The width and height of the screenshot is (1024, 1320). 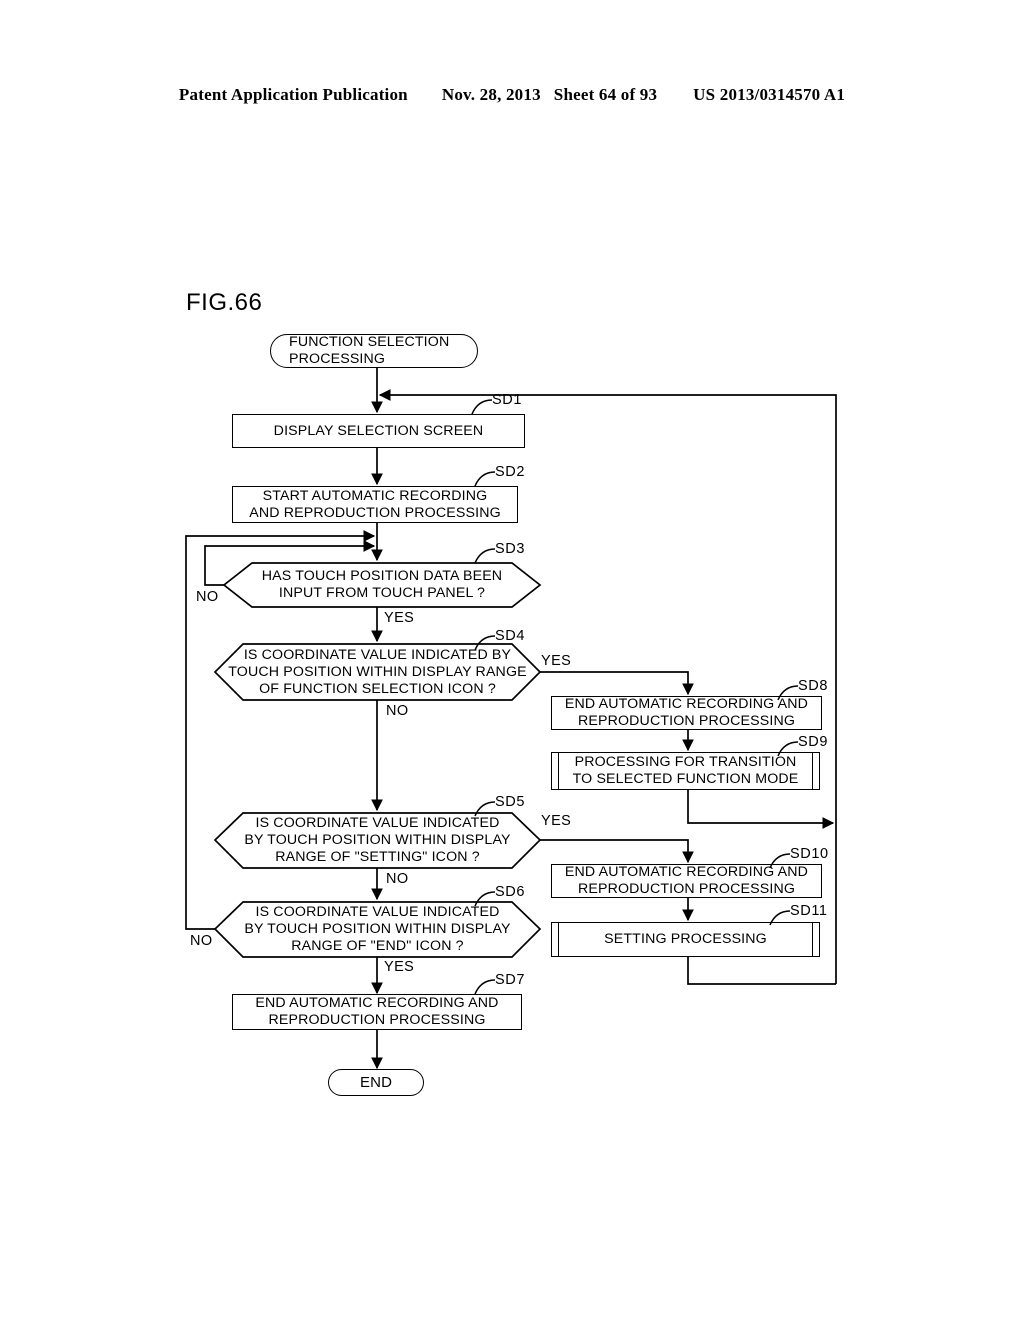 I want to click on node-sd11-line-1: SETTING PROCESSING, so click(x=685, y=939).